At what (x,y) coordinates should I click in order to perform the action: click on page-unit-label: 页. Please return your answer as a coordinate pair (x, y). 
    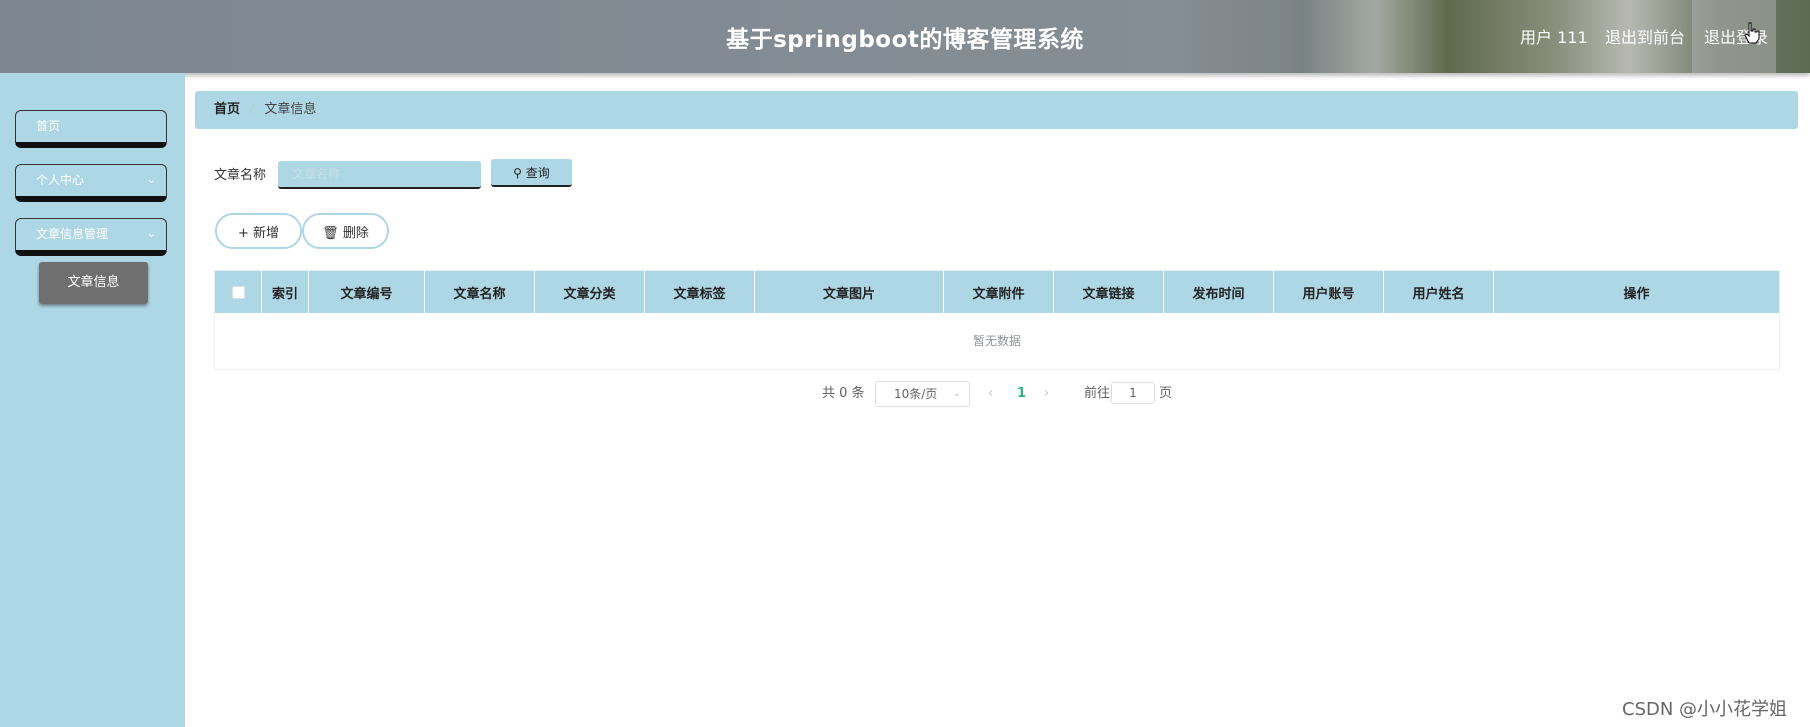
    Looking at the image, I should click on (1166, 393).